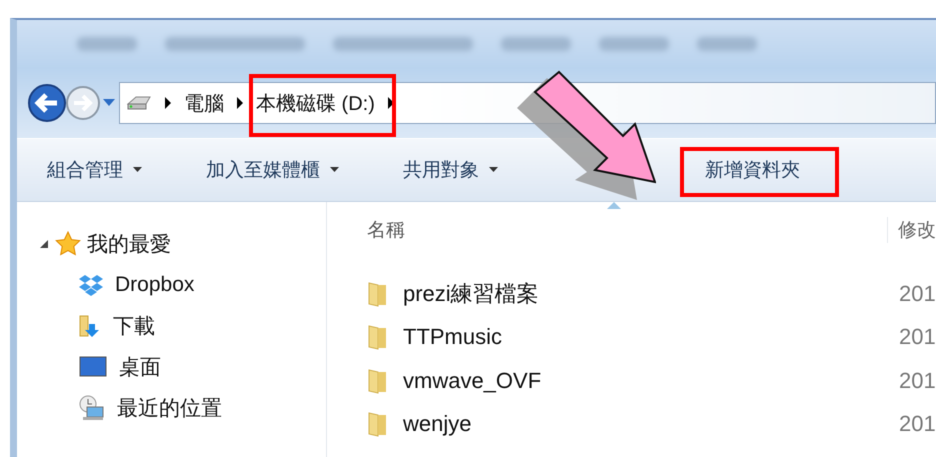 The width and height of the screenshot is (936, 457). What do you see at coordinates (169, 408) in the screenshot?
I see `nav-item: 最近的位置` at bounding box center [169, 408].